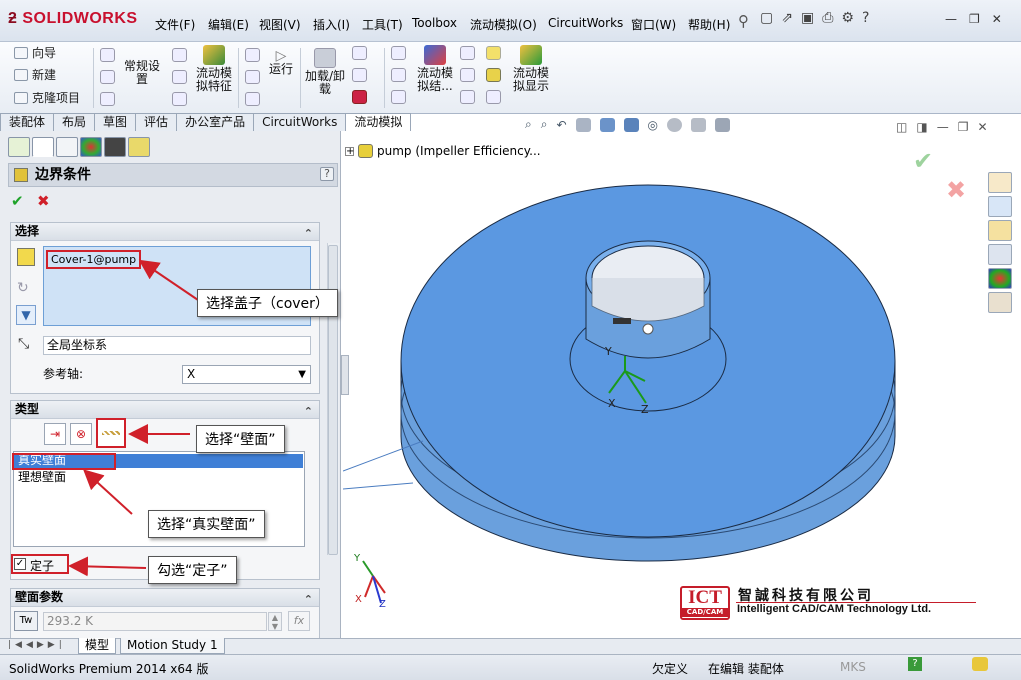 The image size is (1021, 680). I want to click on callout-check-stator: 勾选“定子”, so click(192, 570).